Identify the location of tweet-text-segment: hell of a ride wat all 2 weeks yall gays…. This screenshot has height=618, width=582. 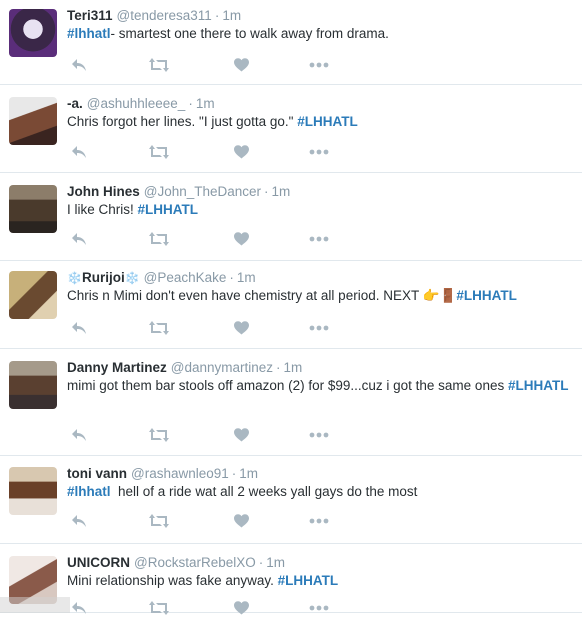
(264, 491).